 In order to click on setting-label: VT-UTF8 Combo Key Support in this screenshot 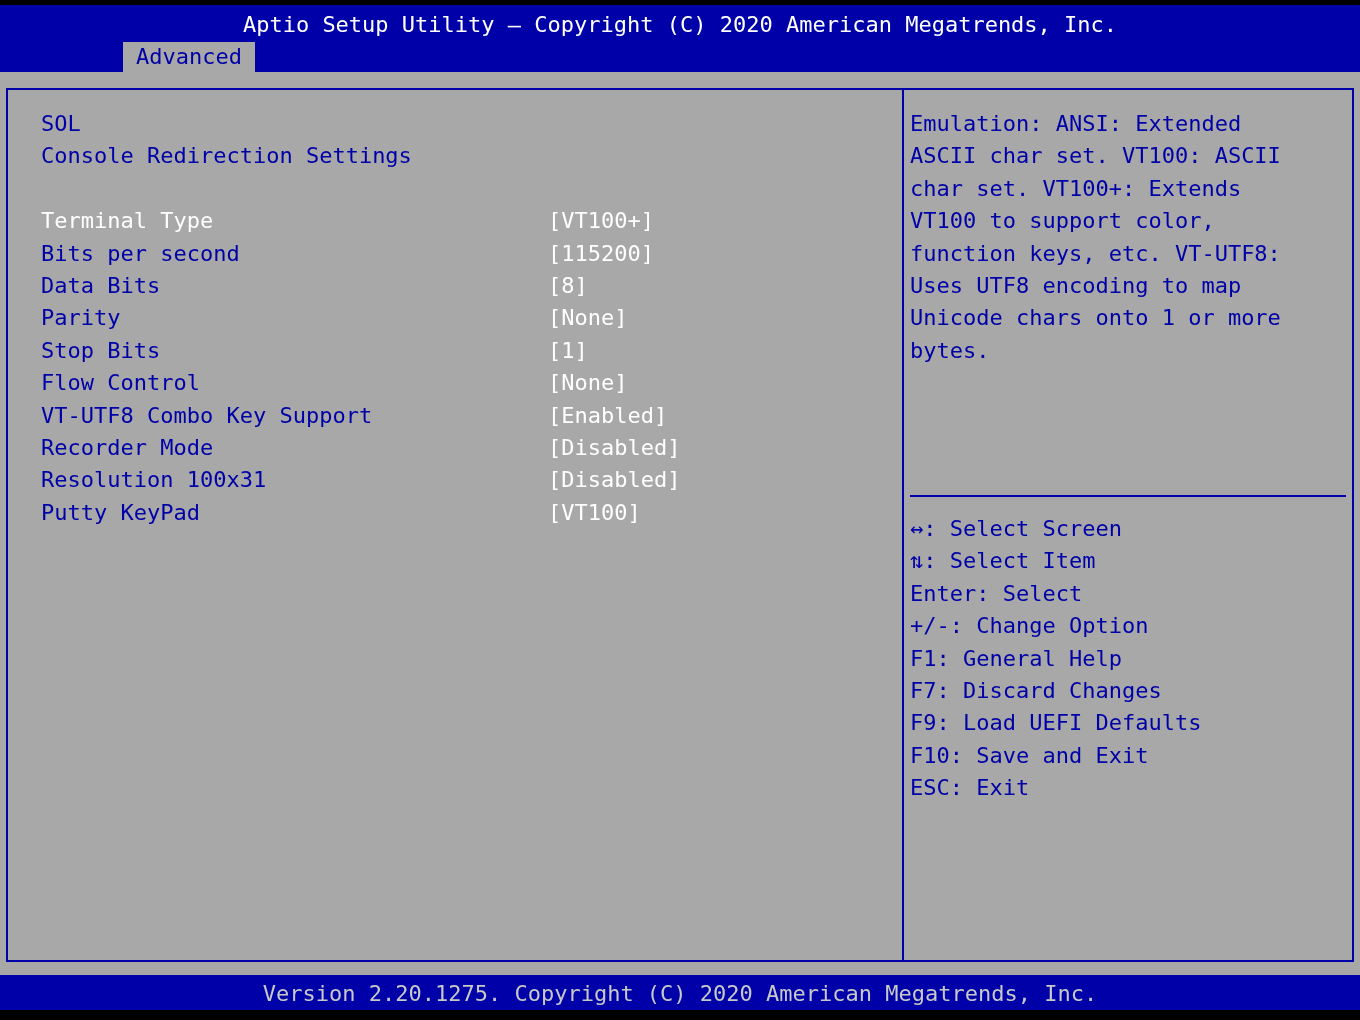, I will do `click(294, 415)`.